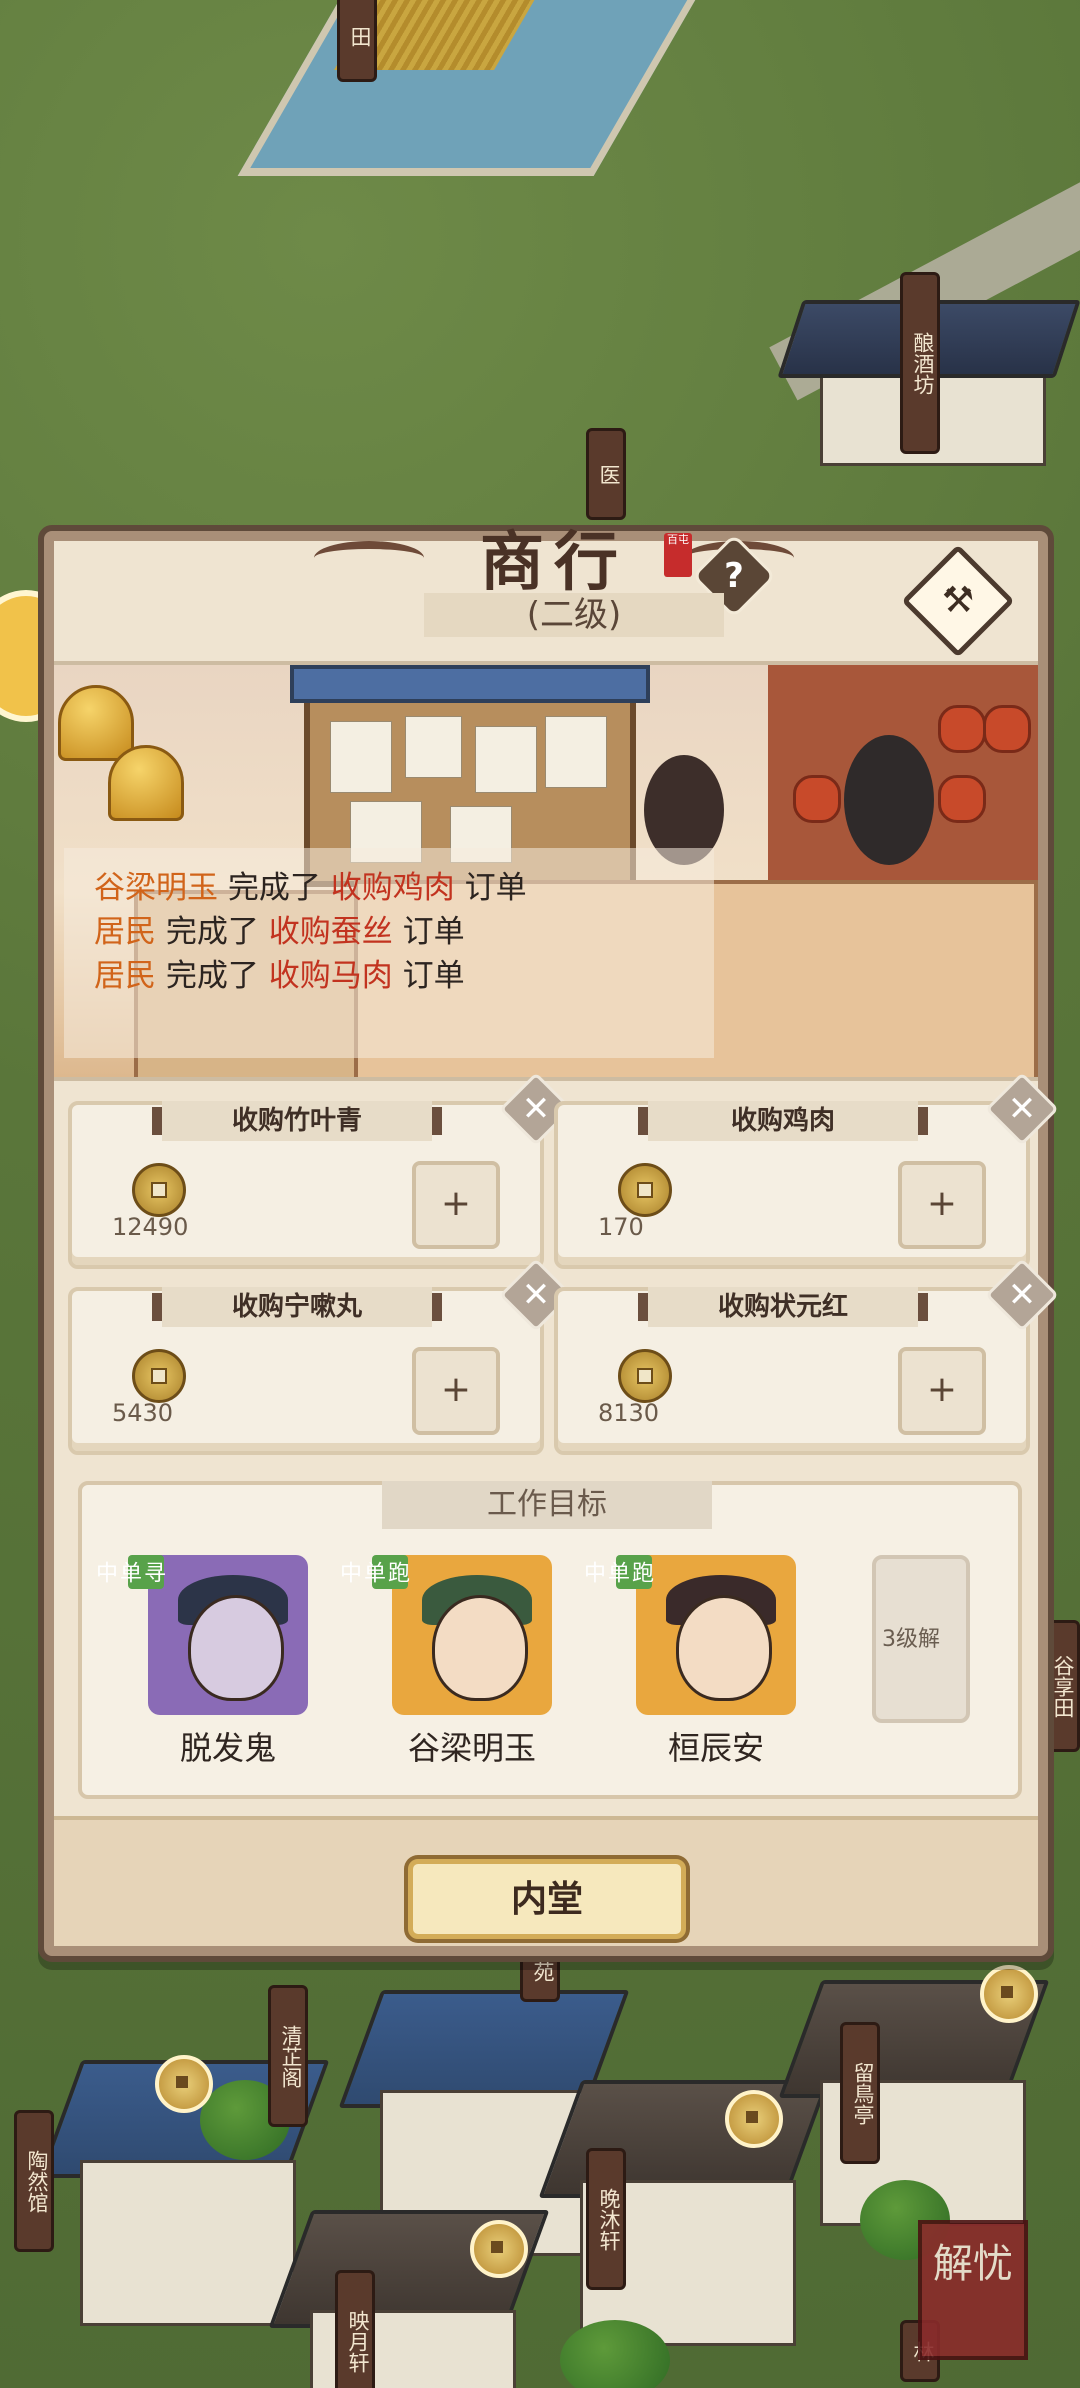 The image size is (1080, 2388). What do you see at coordinates (547, 1505) in the screenshot?
I see `goals-title: 工作目标` at bounding box center [547, 1505].